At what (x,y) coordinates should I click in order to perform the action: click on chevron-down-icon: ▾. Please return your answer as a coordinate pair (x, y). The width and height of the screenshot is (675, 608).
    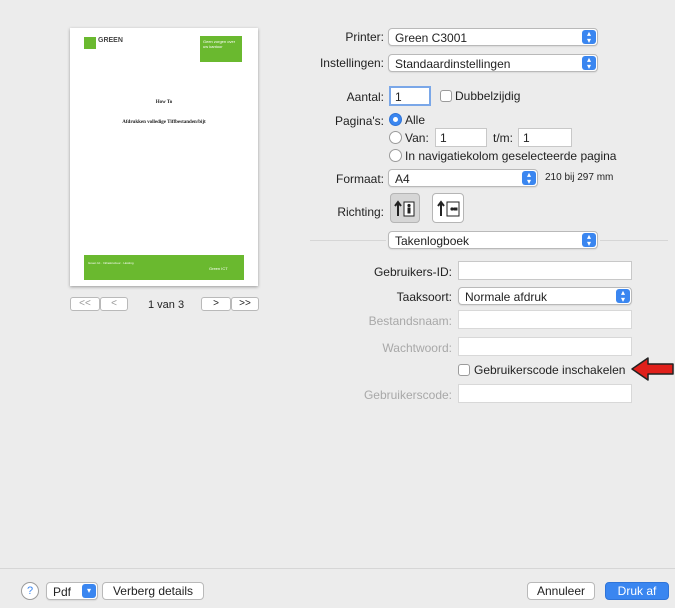
    Looking at the image, I should click on (89, 591).